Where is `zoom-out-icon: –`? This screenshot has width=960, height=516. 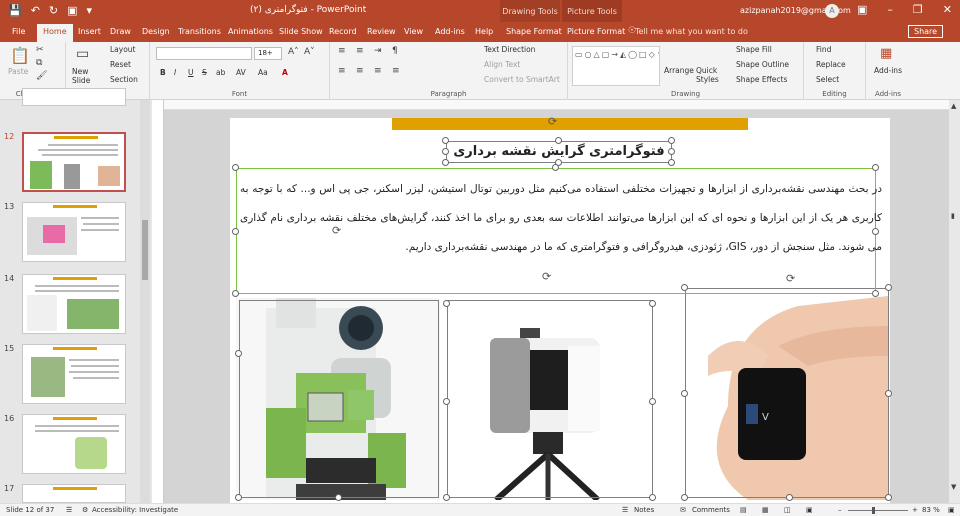
zoom-out-icon: – is located at coordinates (840, 510).